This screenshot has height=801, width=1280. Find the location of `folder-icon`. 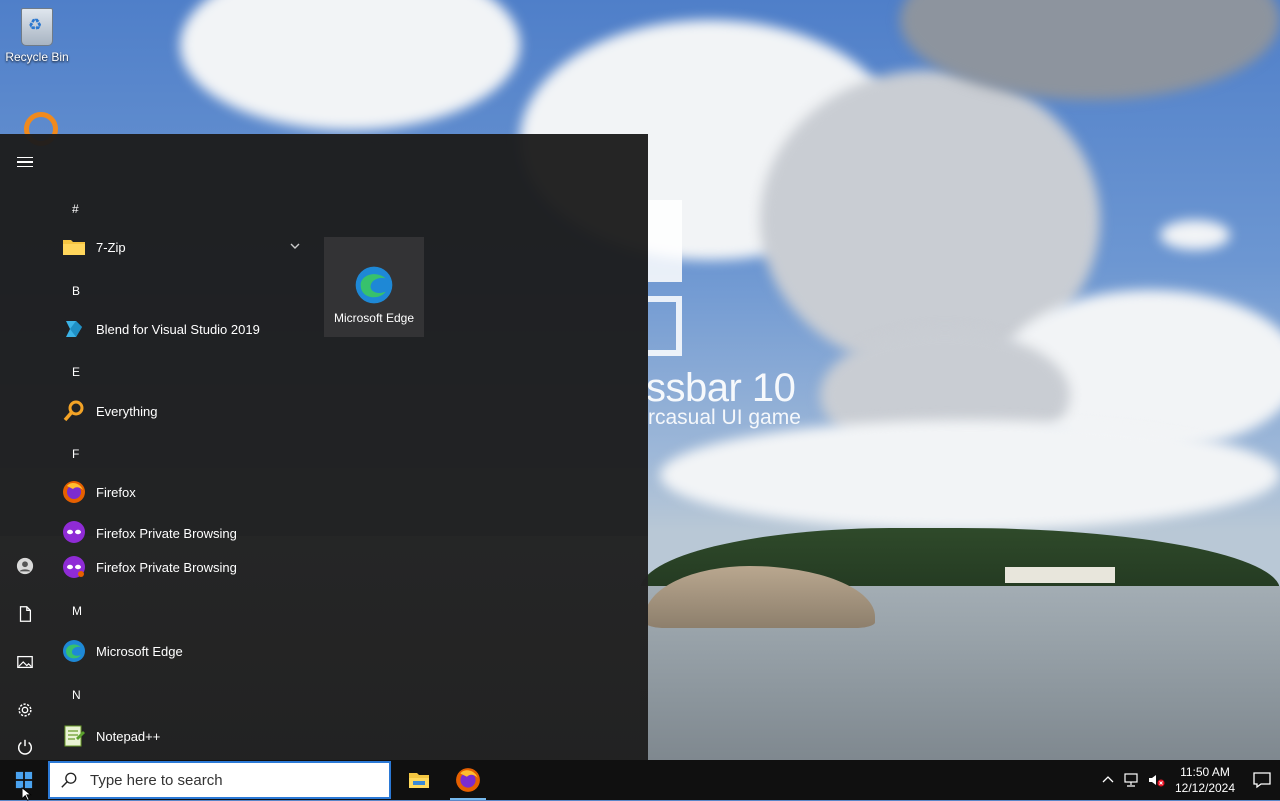

folder-icon is located at coordinates (74, 247).